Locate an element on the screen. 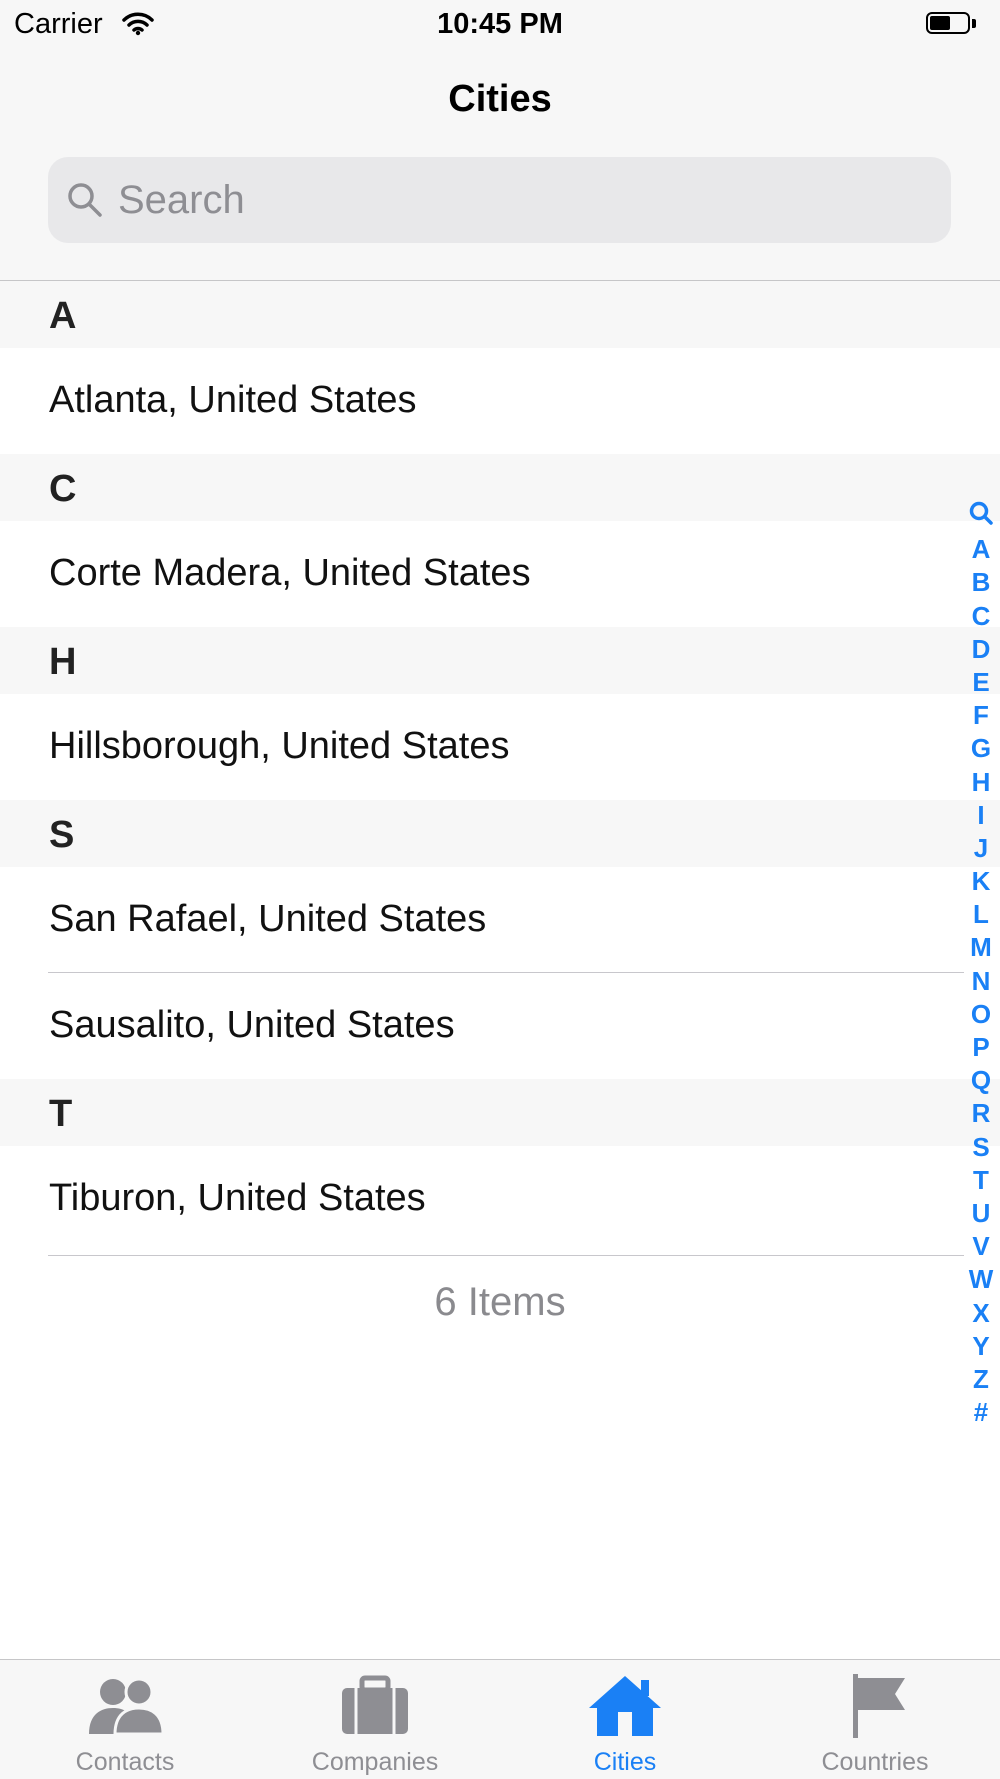  index-letter: F is located at coordinates (981, 715).